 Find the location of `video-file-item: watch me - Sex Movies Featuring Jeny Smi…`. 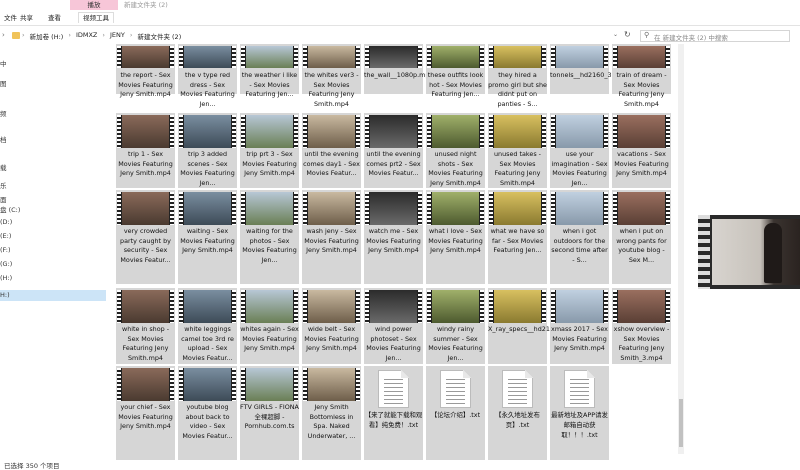

video-file-item: watch me - Sex Movies Featuring Jeny Smi… is located at coordinates (393, 237).